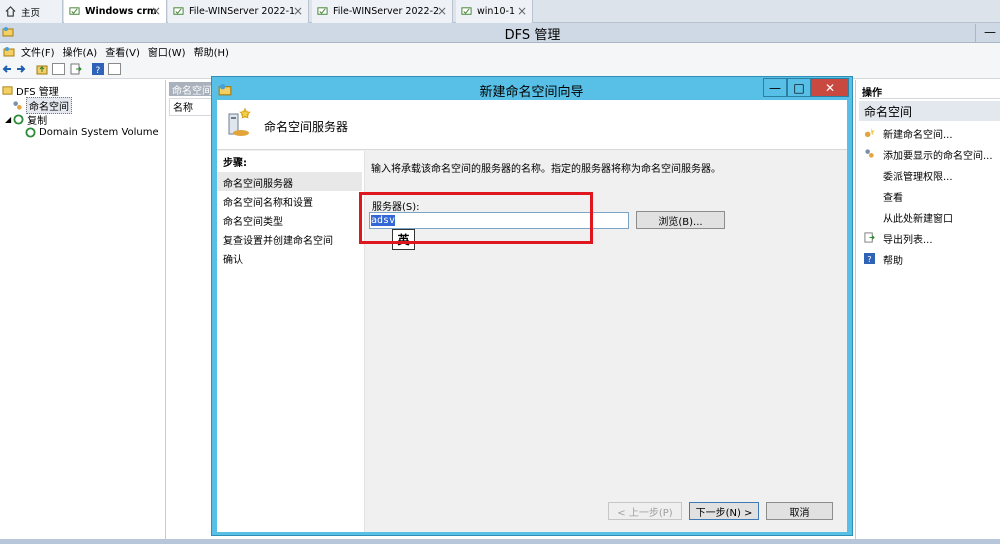  What do you see at coordinates (37, 121) in the screenshot?
I see `tree-label: 复制` at bounding box center [37, 121].